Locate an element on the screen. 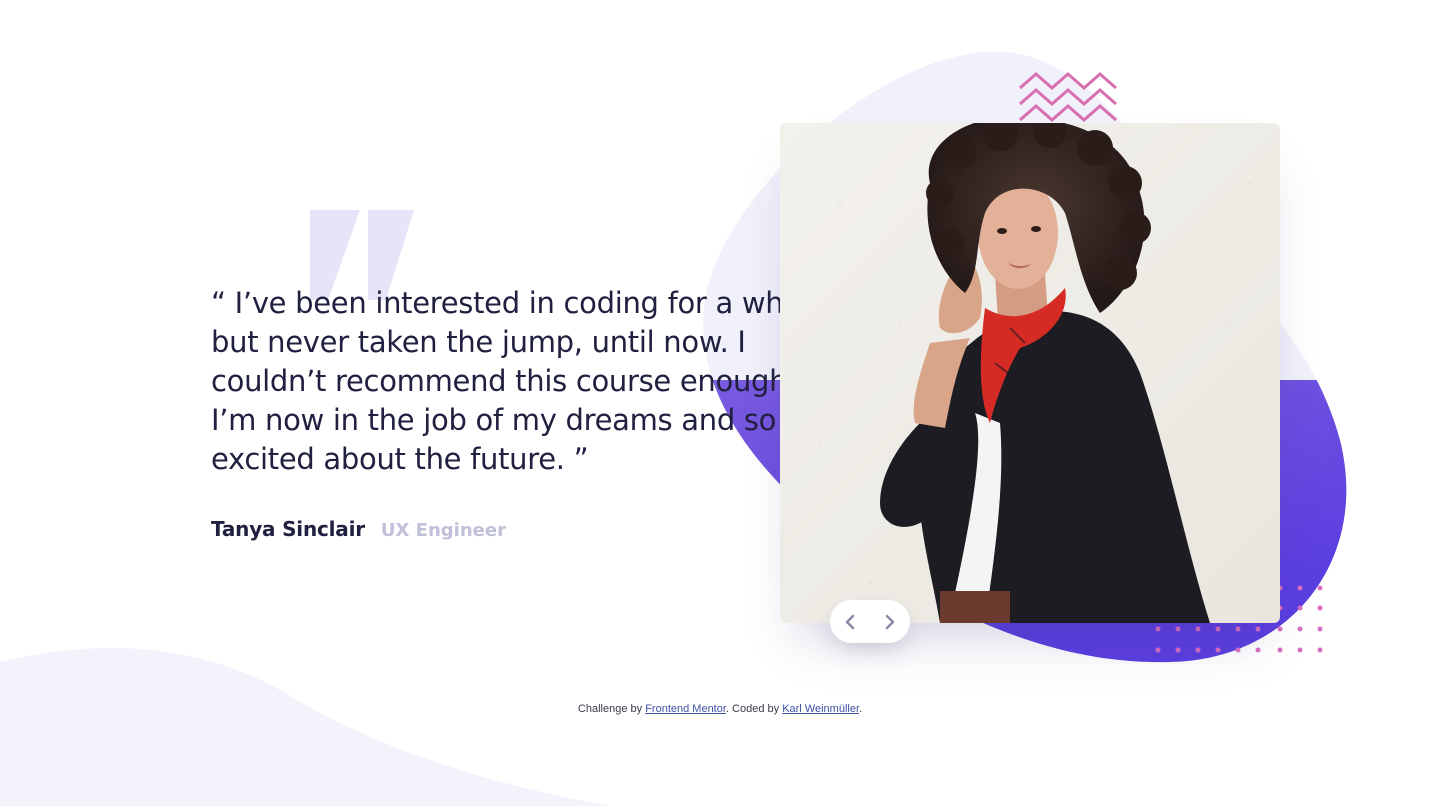  previous-button is located at coordinates (850, 621).